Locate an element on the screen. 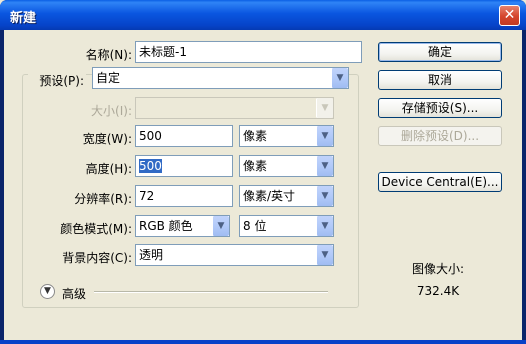  size-select: ▼ is located at coordinates (234, 108).